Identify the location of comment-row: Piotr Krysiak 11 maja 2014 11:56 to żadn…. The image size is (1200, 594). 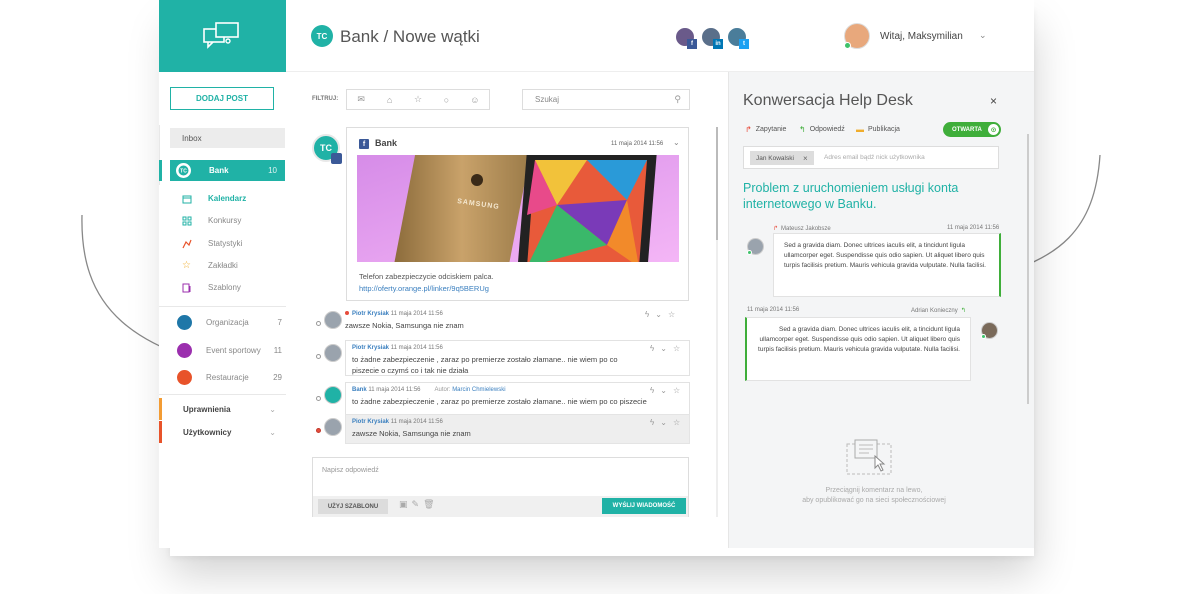
(501, 358).